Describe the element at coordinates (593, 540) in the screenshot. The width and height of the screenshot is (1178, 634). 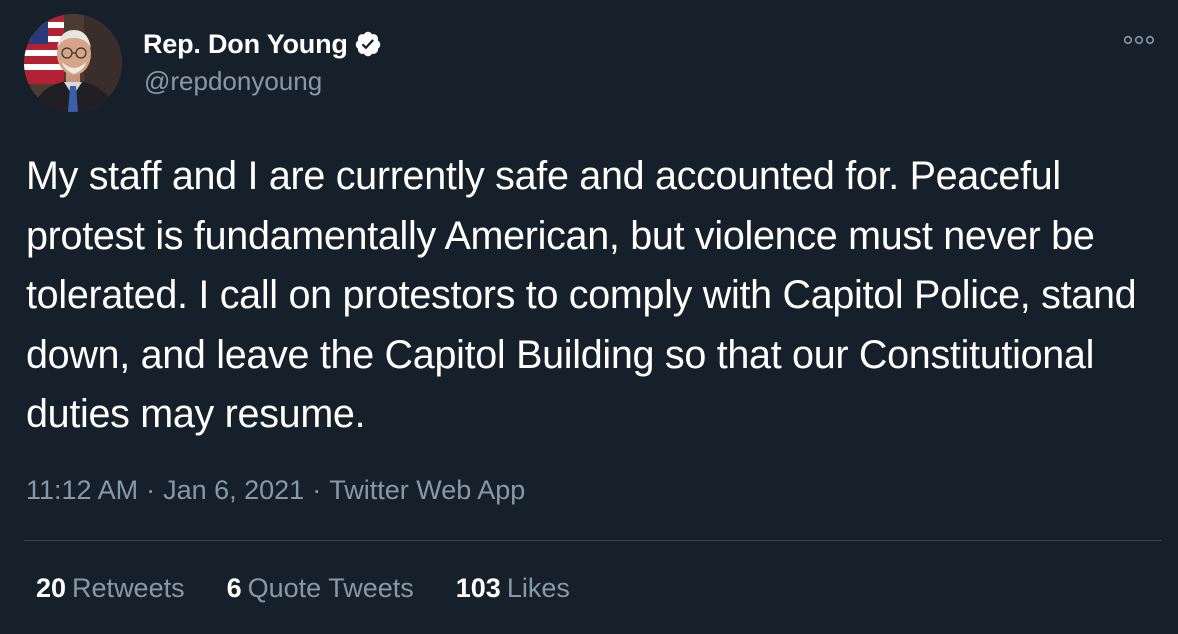
I see `divider` at that location.